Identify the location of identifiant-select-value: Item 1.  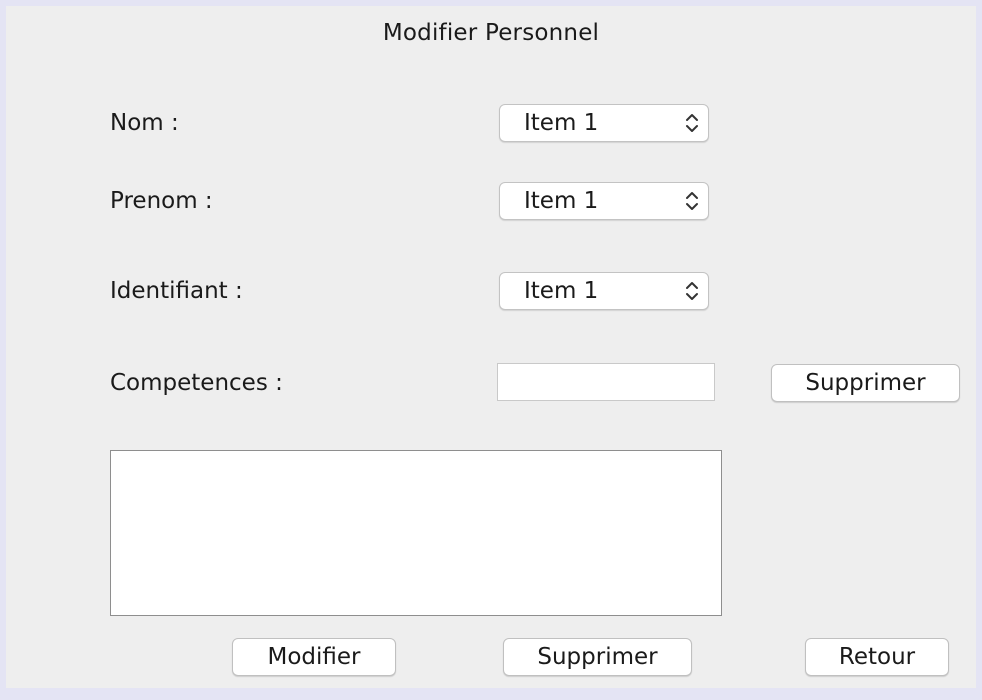
(561, 291).